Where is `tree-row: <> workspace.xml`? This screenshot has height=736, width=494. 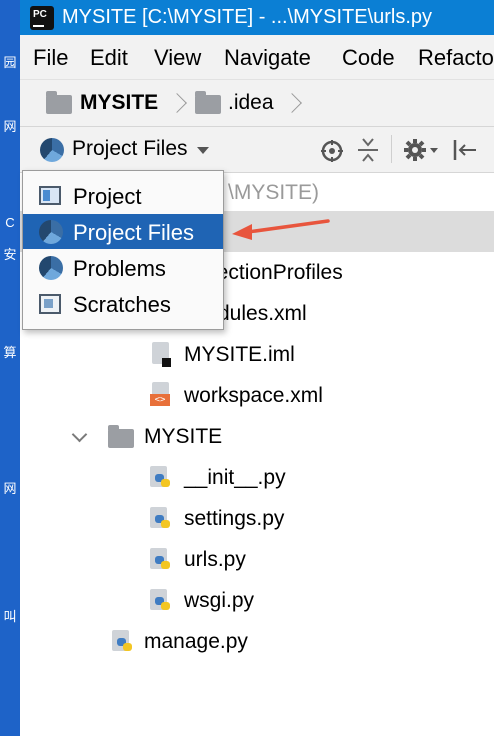
tree-row: <> workspace.xml is located at coordinates (257, 396).